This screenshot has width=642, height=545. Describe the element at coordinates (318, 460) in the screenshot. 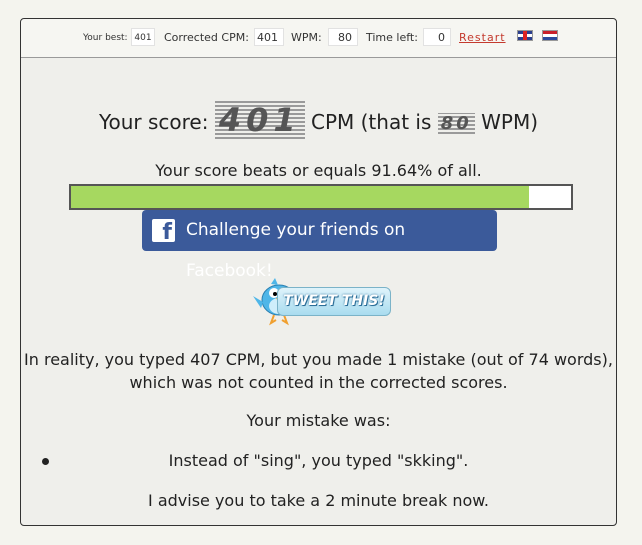

I see `mistake-item: Instead of "sing", you typed "skking".` at that location.